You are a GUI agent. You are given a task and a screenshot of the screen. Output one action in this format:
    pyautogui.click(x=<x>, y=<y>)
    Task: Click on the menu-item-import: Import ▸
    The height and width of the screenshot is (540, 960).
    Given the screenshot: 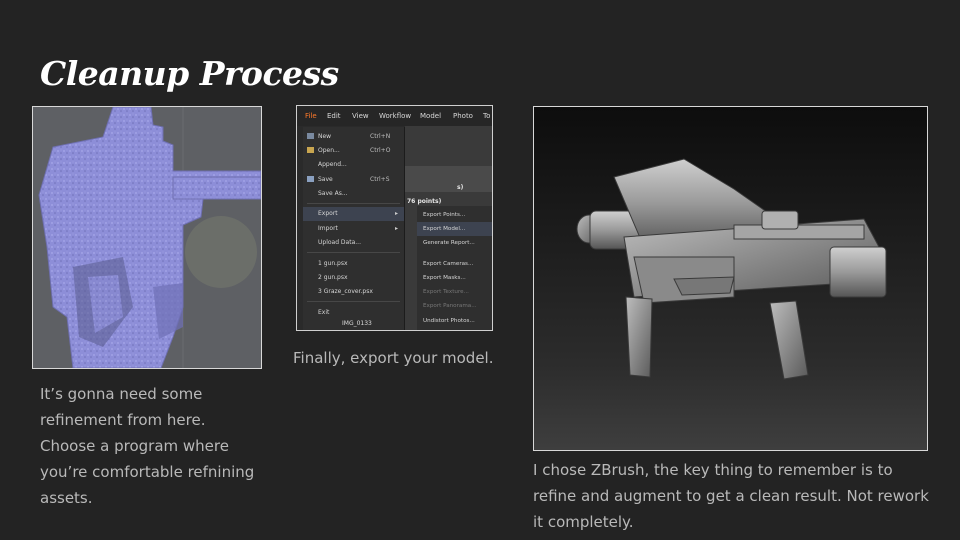 What is the action you would take?
    pyautogui.click(x=353, y=229)
    